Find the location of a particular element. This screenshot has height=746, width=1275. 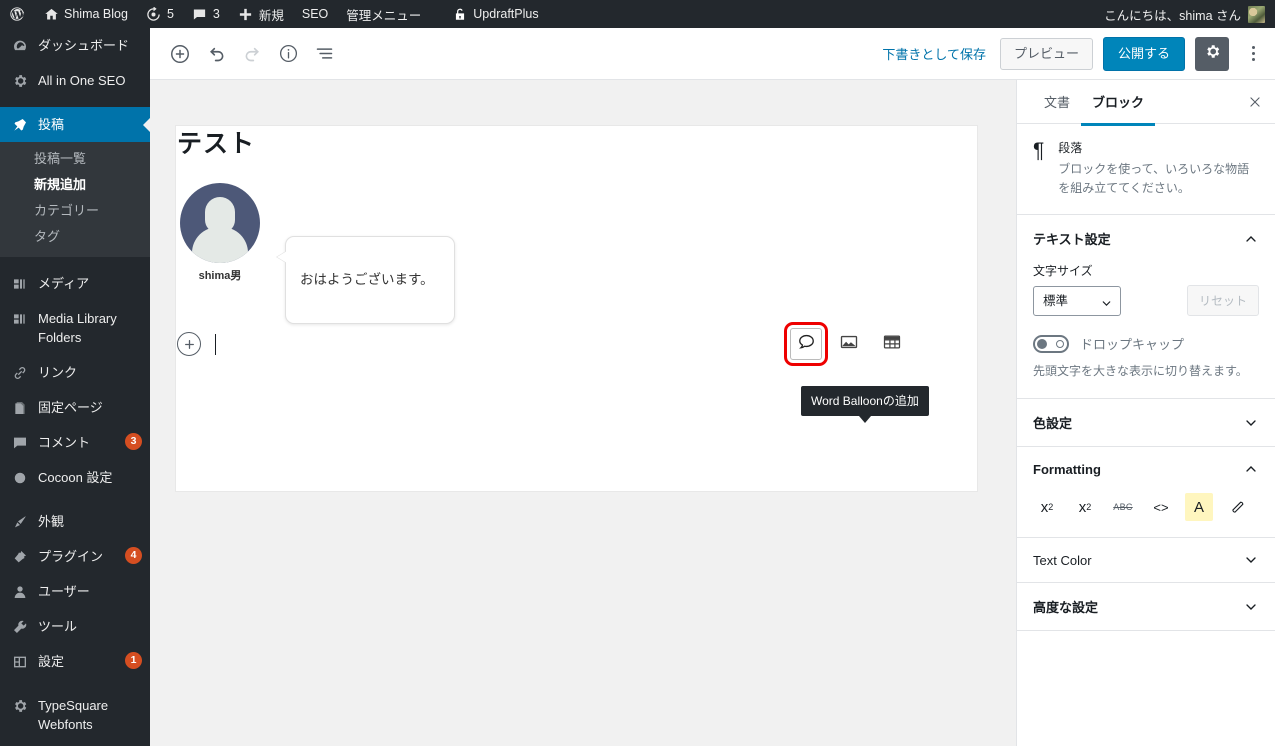

admin-menu-item: 管理メニュー is located at coordinates (383, 14).